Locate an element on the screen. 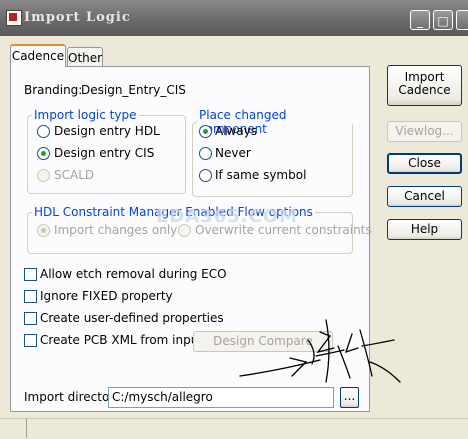  status-bar is located at coordinates (234, 428).